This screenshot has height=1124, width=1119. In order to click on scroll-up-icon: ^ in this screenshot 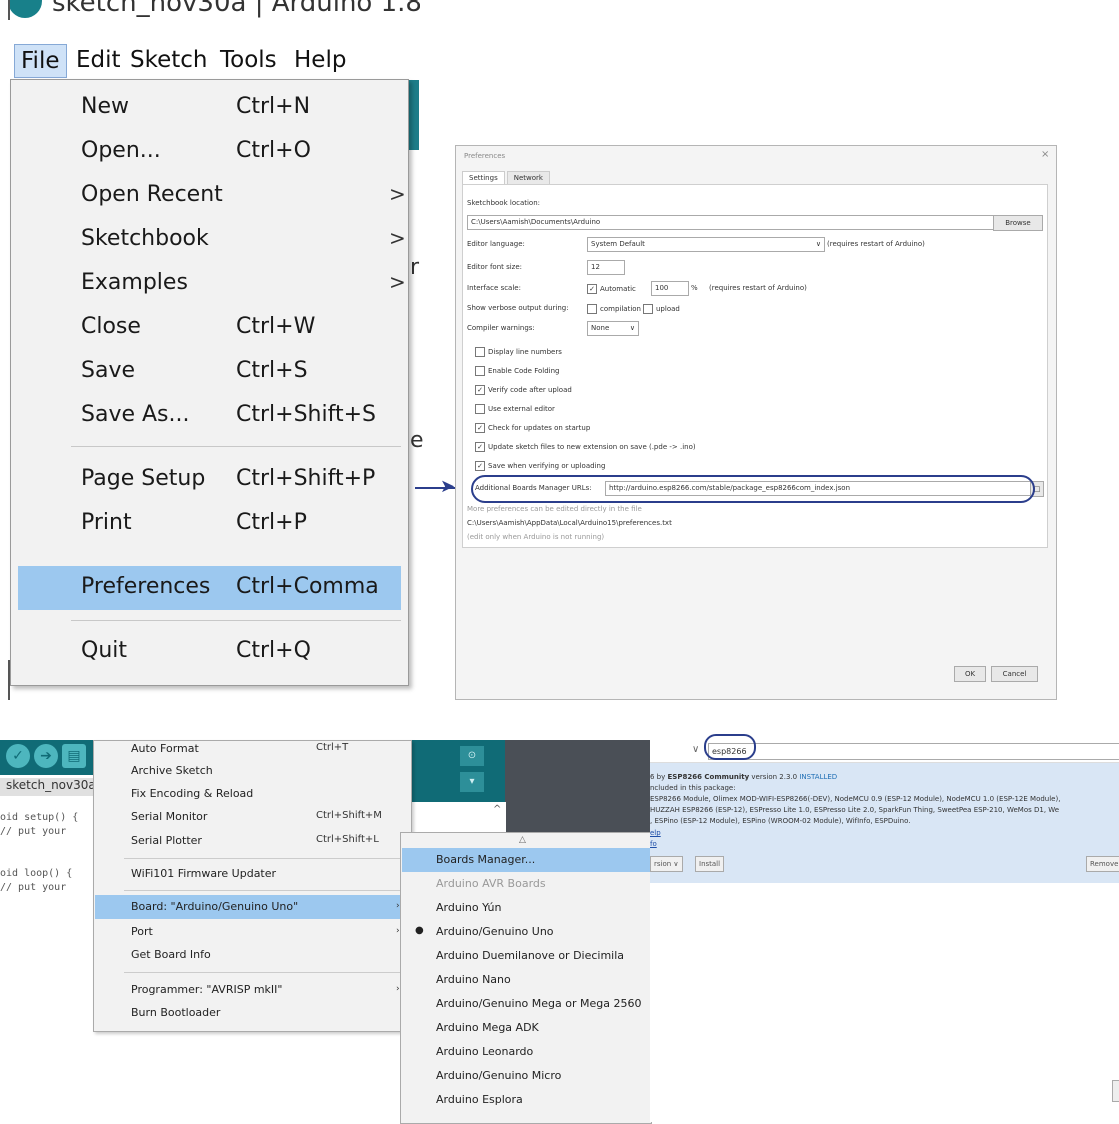, I will do `click(497, 809)`.